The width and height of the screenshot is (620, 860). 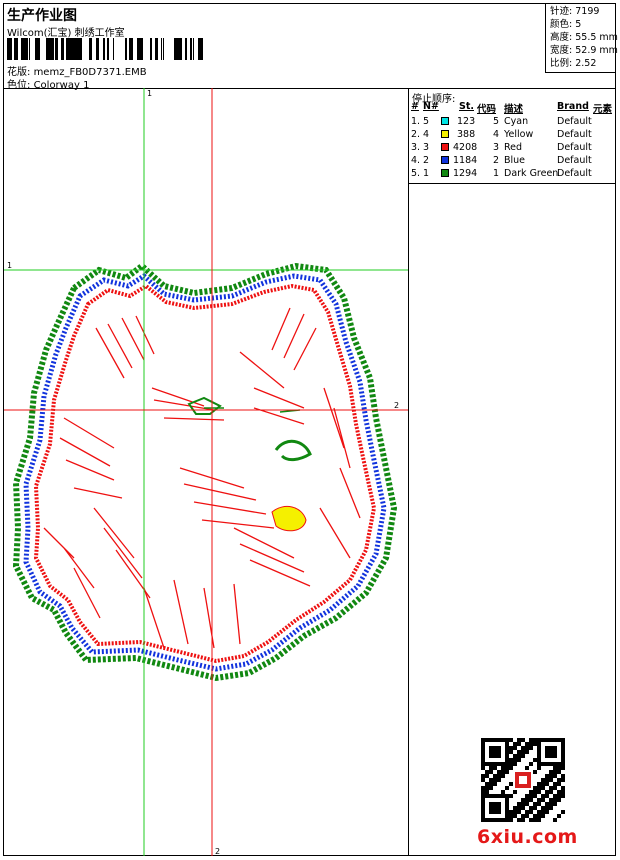 I want to click on col-header-needle: N#, so click(x=431, y=106).